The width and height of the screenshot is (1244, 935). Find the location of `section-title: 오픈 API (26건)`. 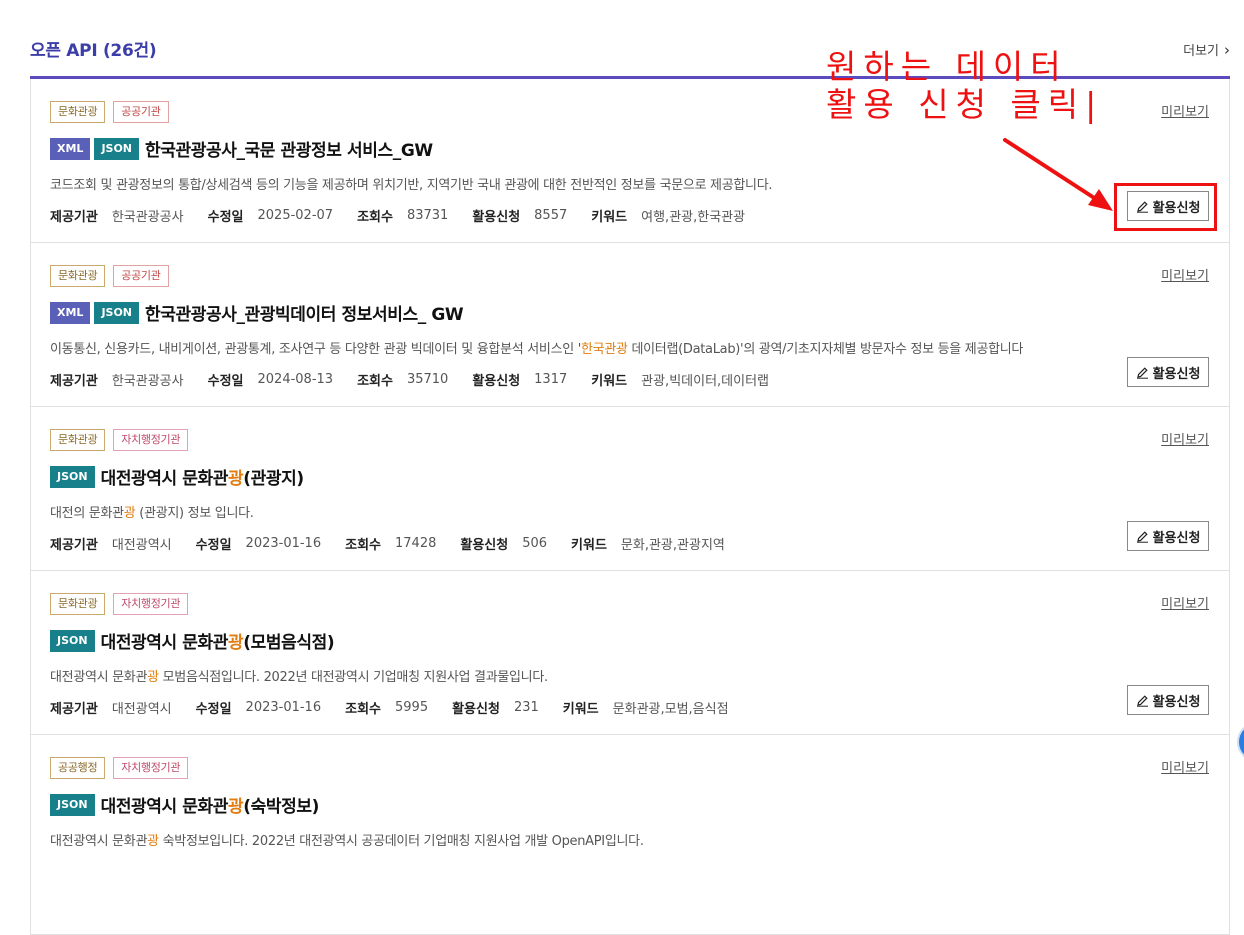

section-title: 오픈 API (26건) is located at coordinates (93, 51).